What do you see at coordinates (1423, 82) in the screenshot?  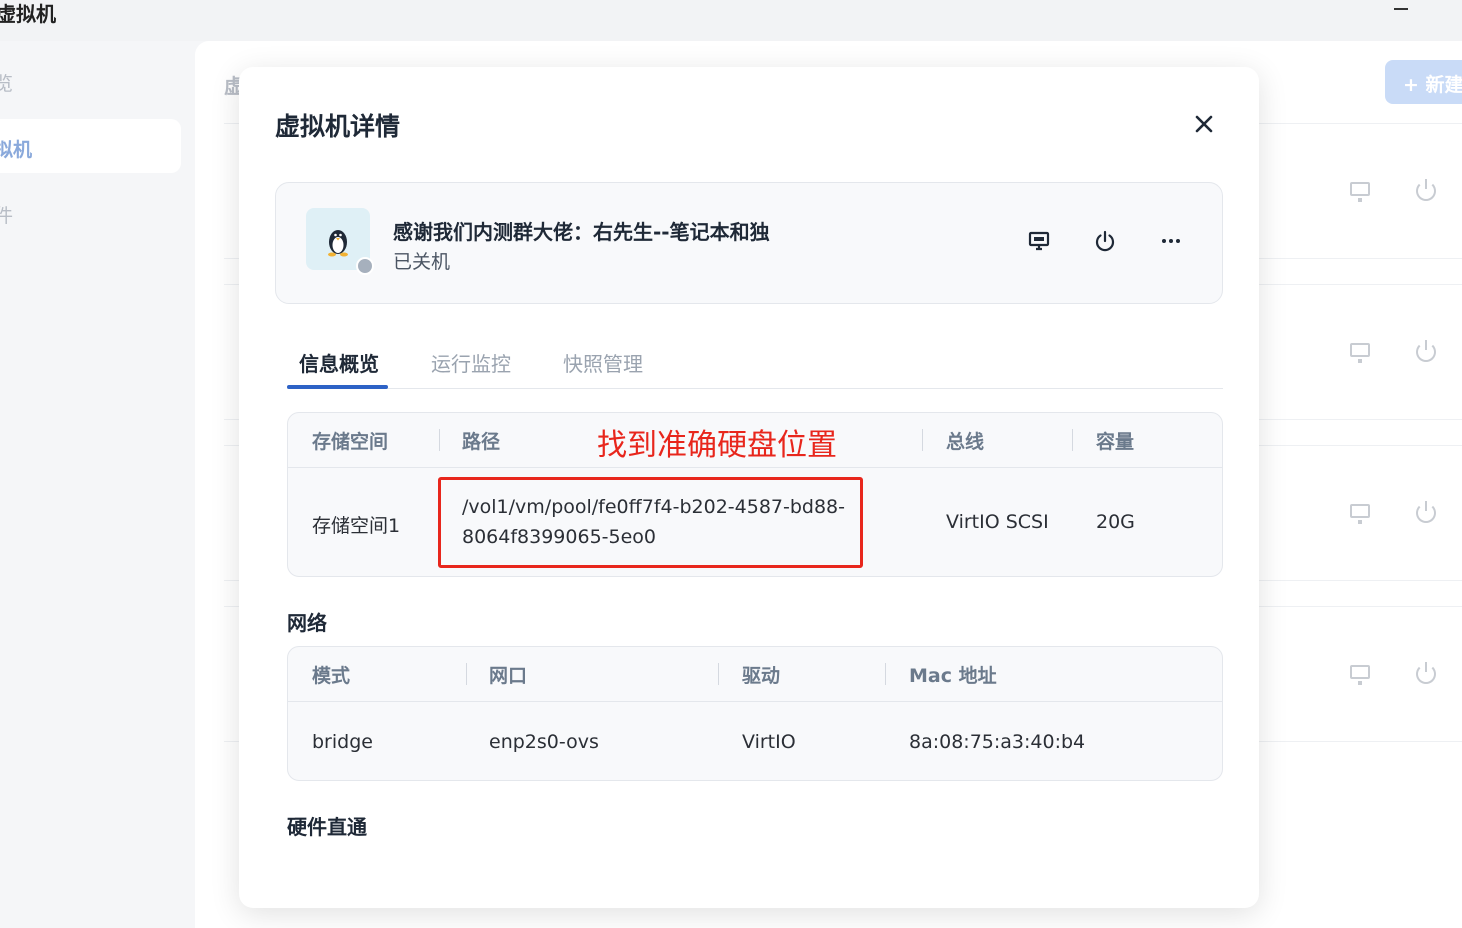 I see `new-vm-button: + 新建` at bounding box center [1423, 82].